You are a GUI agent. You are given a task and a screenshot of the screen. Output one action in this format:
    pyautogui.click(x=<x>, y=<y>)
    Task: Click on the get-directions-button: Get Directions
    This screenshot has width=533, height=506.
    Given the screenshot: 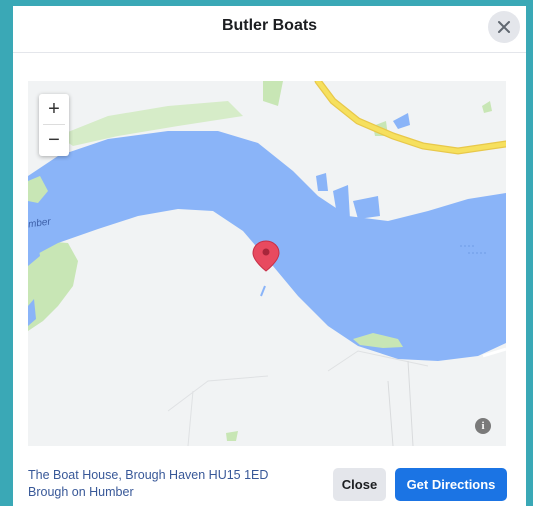 What is the action you would take?
    pyautogui.click(x=451, y=484)
    